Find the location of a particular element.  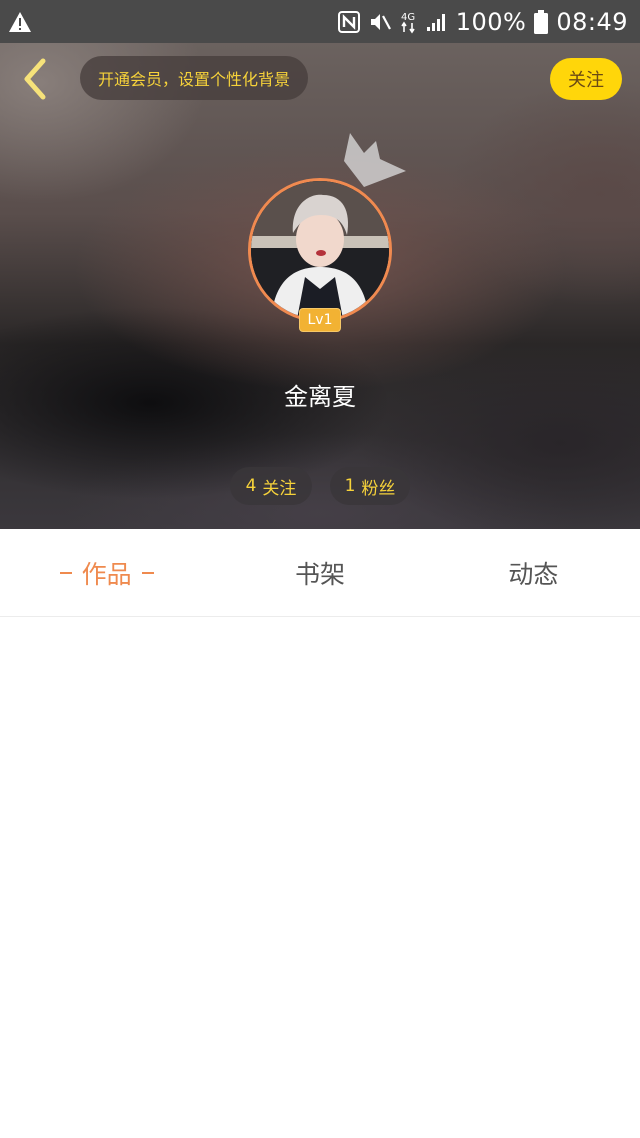

tab-activity: 动态 is located at coordinates (533, 572).